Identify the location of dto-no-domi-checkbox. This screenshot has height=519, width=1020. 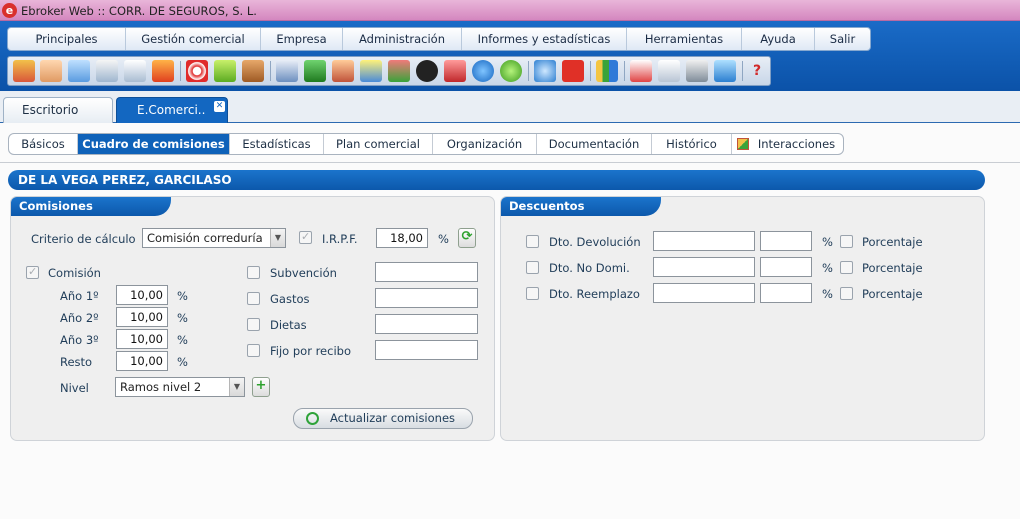
(532, 267).